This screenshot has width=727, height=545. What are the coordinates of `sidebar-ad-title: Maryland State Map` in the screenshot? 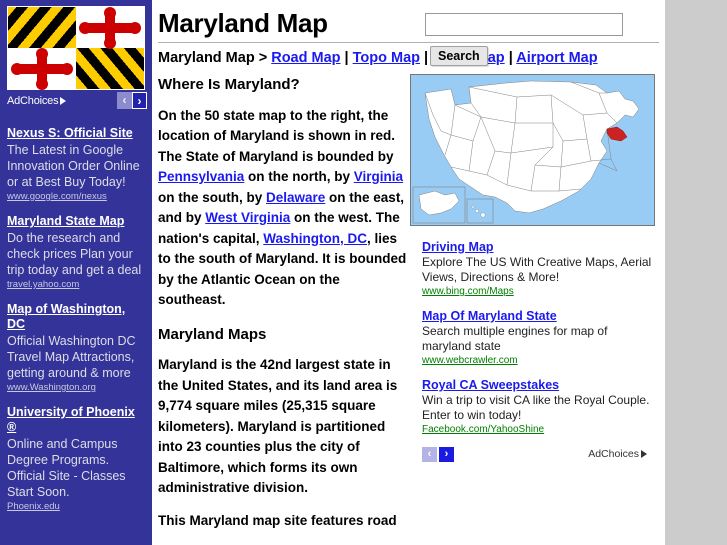 It's located at (76, 221).